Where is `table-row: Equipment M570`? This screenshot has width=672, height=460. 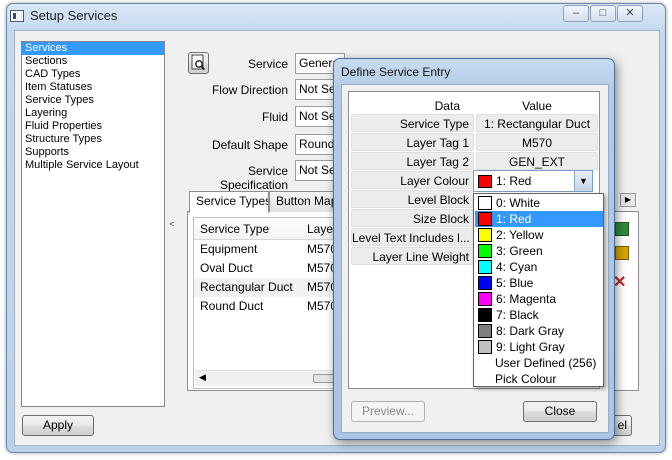 table-row: Equipment M570 is located at coordinates (268, 249).